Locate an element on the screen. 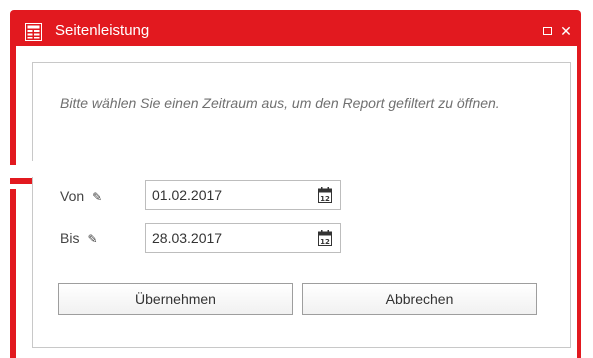 The width and height of the screenshot is (593, 358). apply-button: Übernehmen is located at coordinates (175, 299).